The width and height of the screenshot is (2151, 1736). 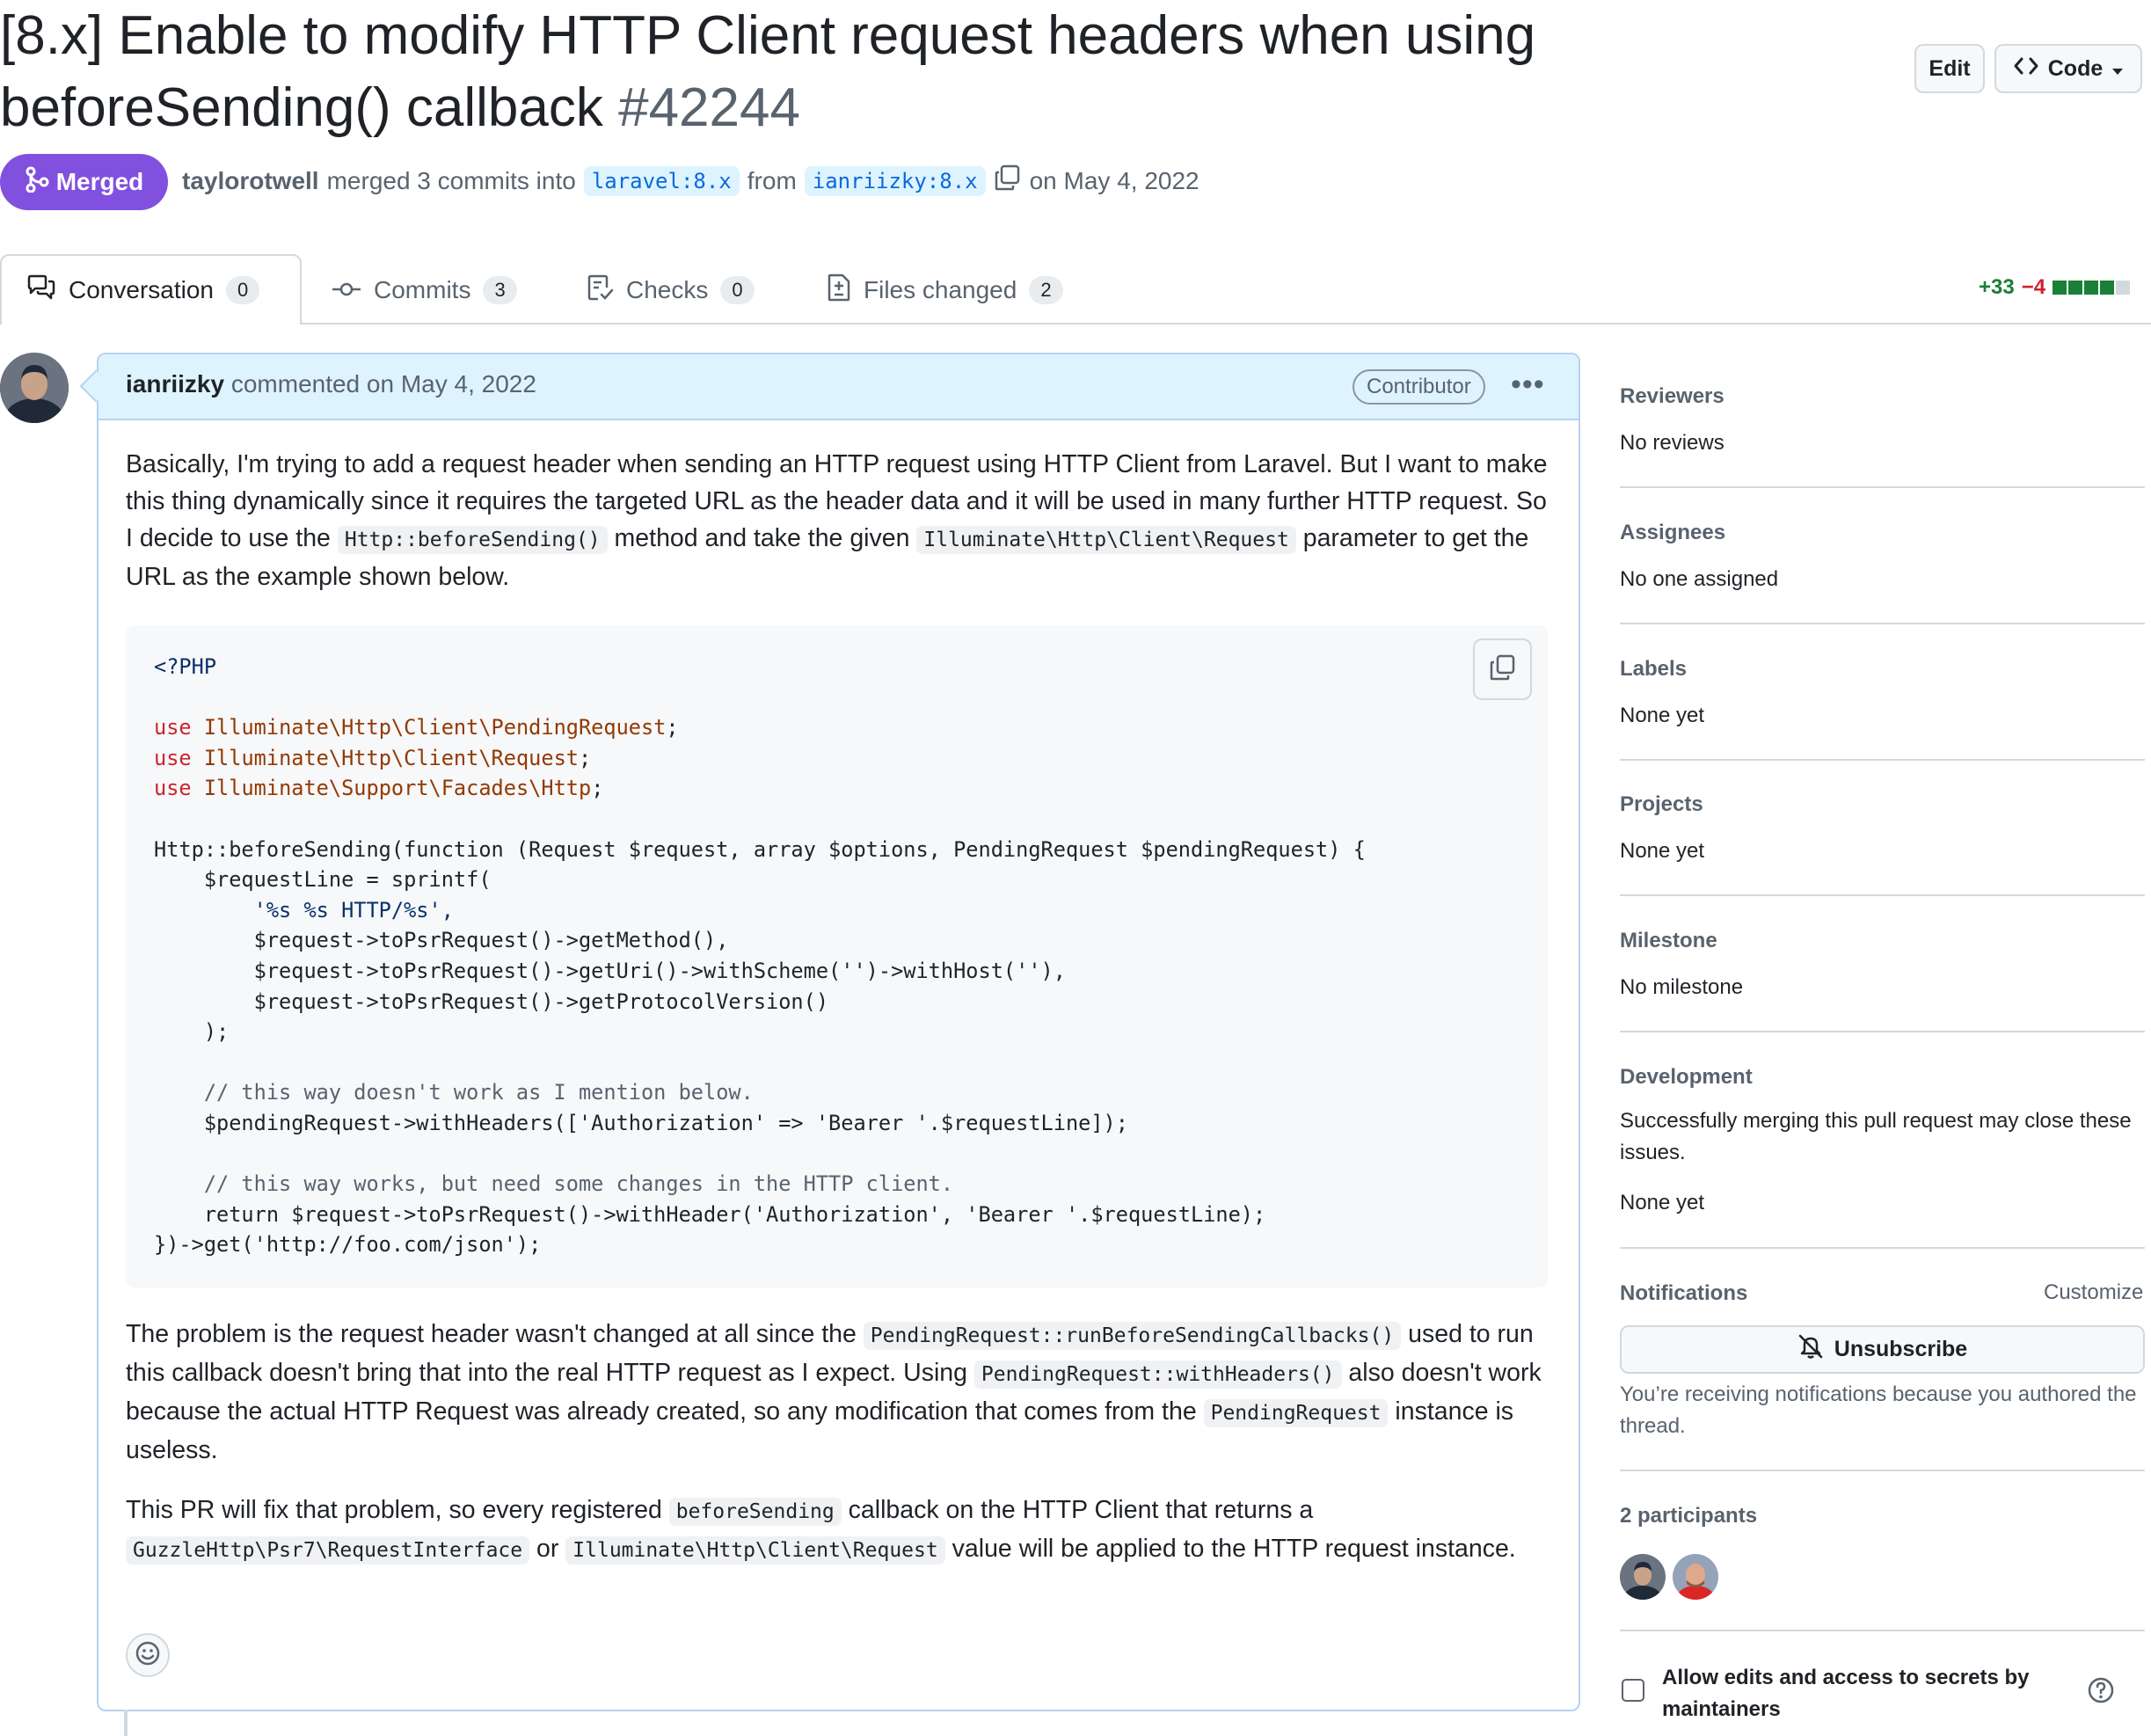 What do you see at coordinates (941, 290) in the screenshot?
I see `tab-files-changed-label: Files changed` at bounding box center [941, 290].